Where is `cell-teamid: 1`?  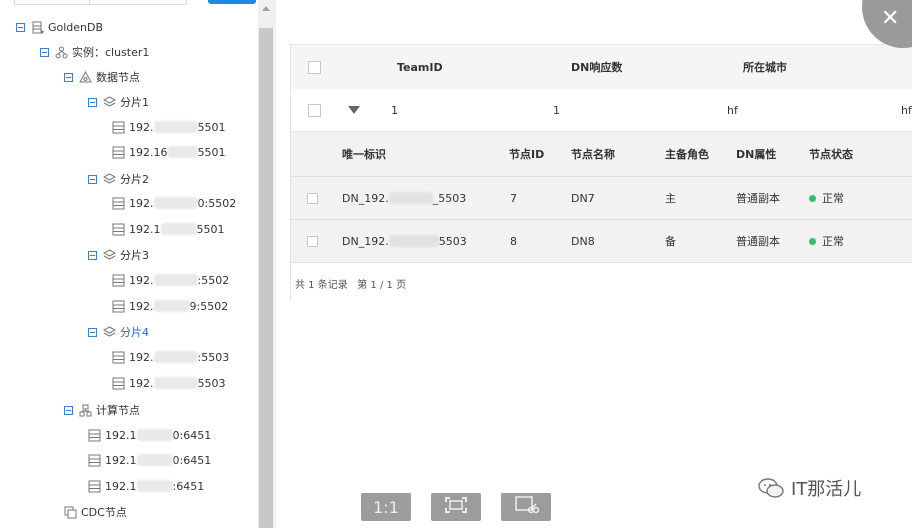 cell-teamid: 1 is located at coordinates (394, 110).